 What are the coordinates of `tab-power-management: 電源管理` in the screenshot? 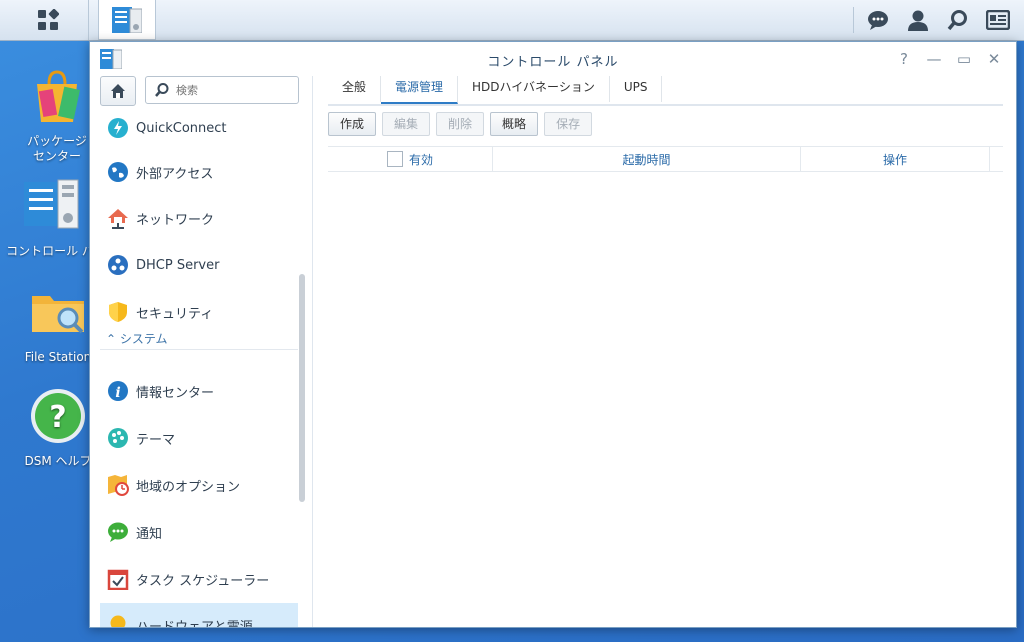 It's located at (420, 90).